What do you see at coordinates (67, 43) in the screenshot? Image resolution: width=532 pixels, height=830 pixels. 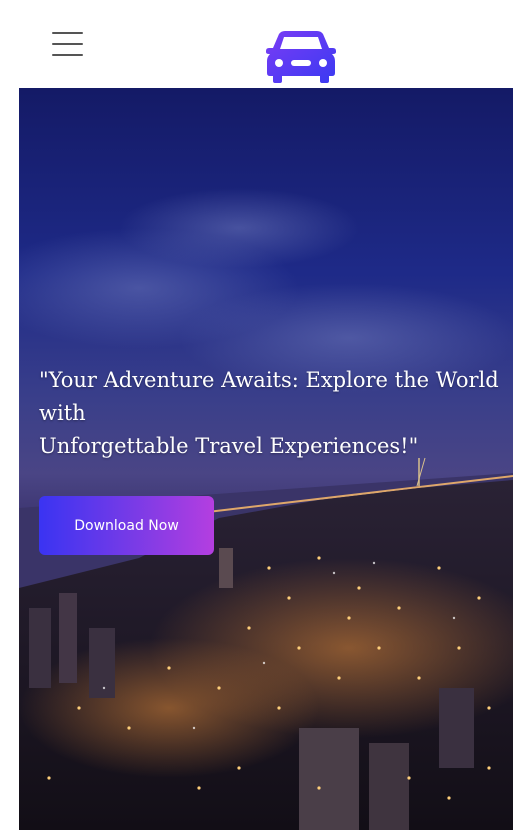 I see `hamburger-menu-icon` at bounding box center [67, 43].